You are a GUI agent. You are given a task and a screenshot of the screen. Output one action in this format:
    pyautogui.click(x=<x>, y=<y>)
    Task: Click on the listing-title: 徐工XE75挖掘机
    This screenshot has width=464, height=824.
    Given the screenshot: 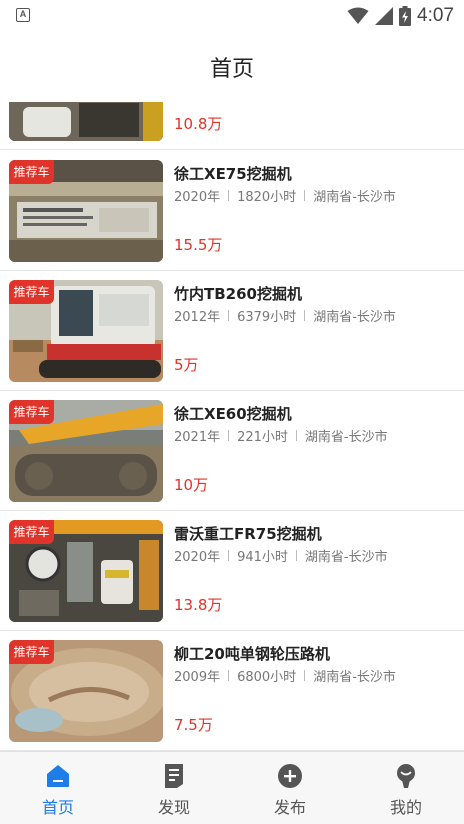 What is the action you would take?
    pyautogui.click(x=233, y=174)
    